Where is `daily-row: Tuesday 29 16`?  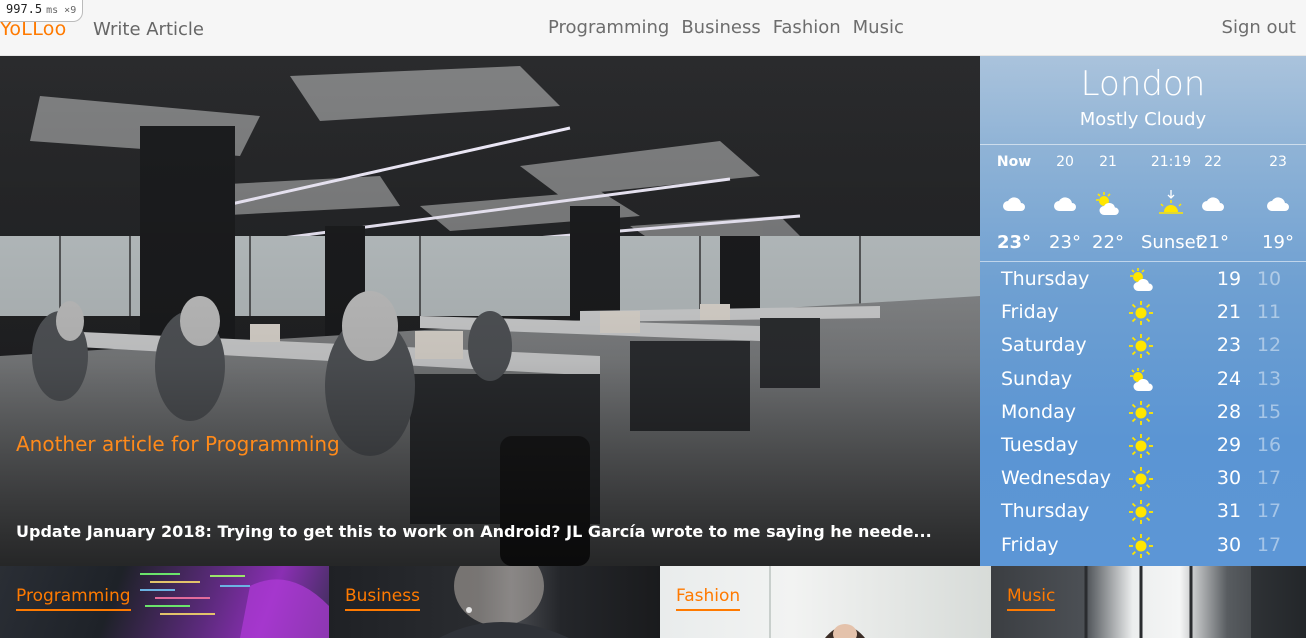 daily-row: Tuesday 29 16 is located at coordinates (1143, 446).